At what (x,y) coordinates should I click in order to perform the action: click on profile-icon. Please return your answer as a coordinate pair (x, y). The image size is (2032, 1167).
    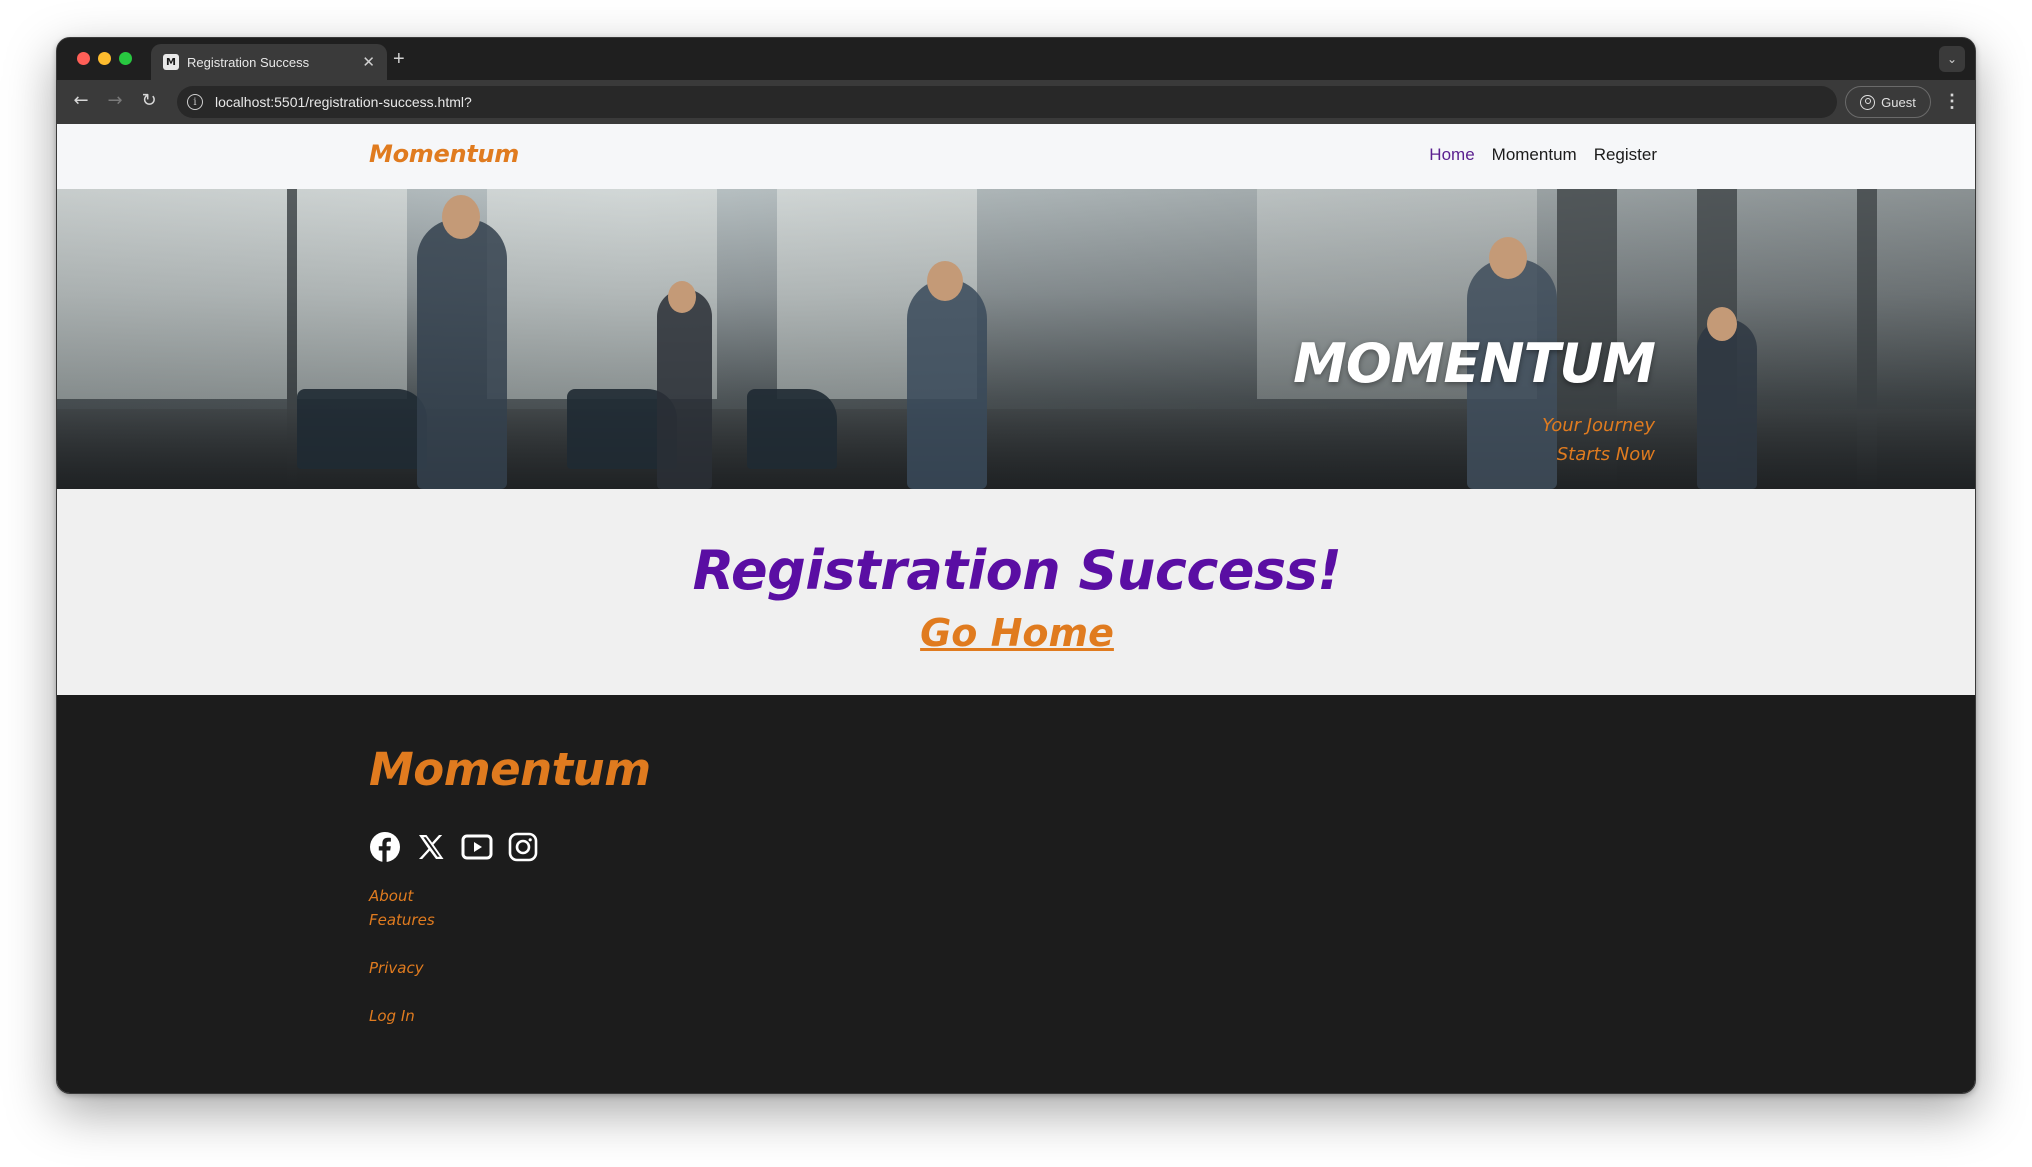
    Looking at the image, I should click on (1868, 102).